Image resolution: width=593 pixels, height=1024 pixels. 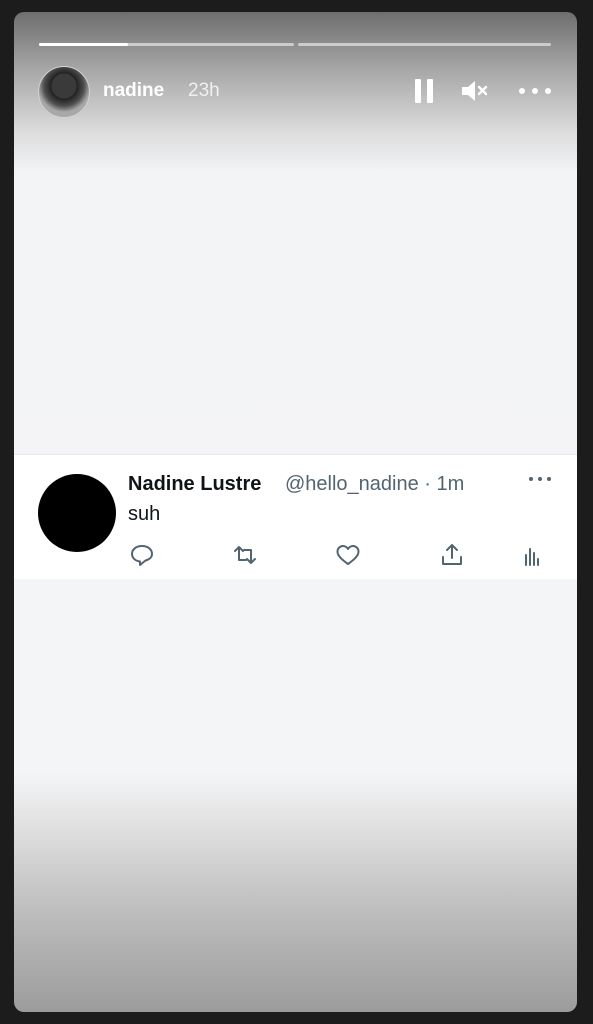 I want to click on reply-icon, so click(x=142, y=555).